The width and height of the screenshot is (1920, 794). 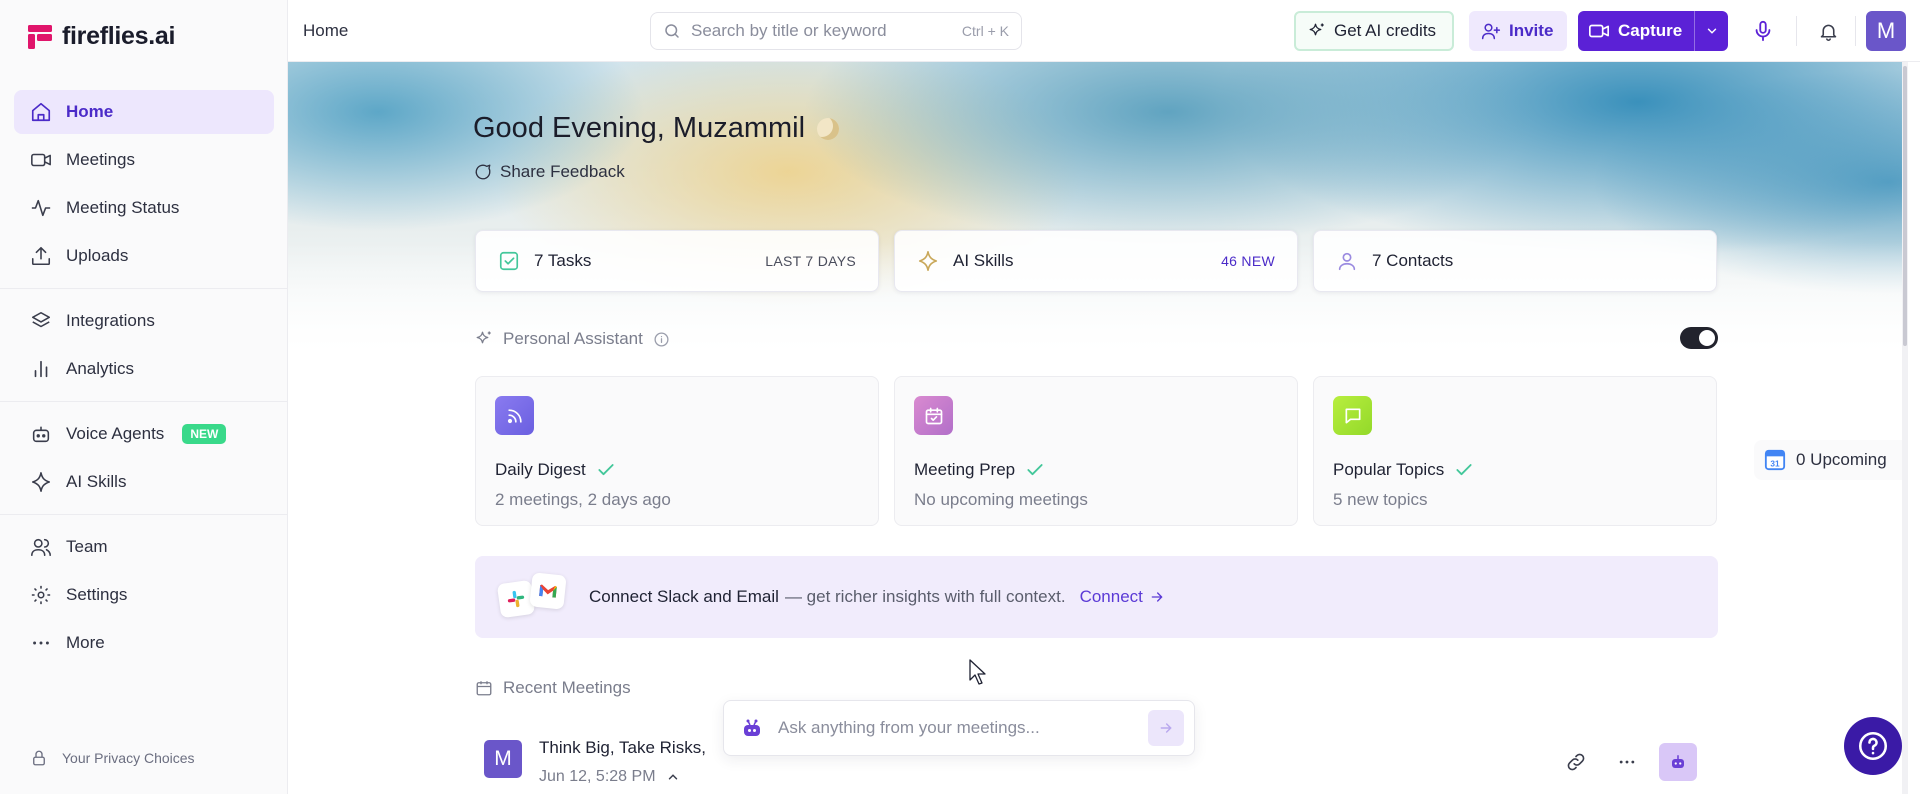 I want to click on popular-topics-card: Popular Topics 5 new topics, so click(x=1515, y=451).